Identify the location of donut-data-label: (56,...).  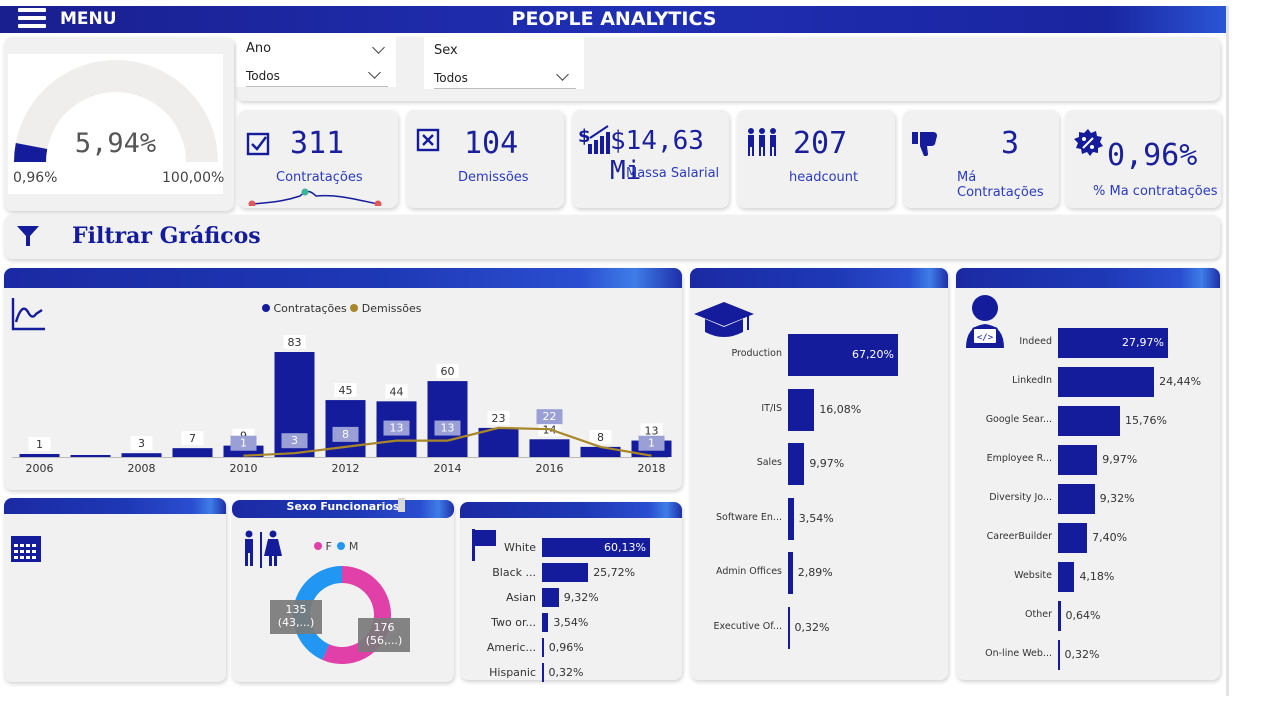
(384, 640).